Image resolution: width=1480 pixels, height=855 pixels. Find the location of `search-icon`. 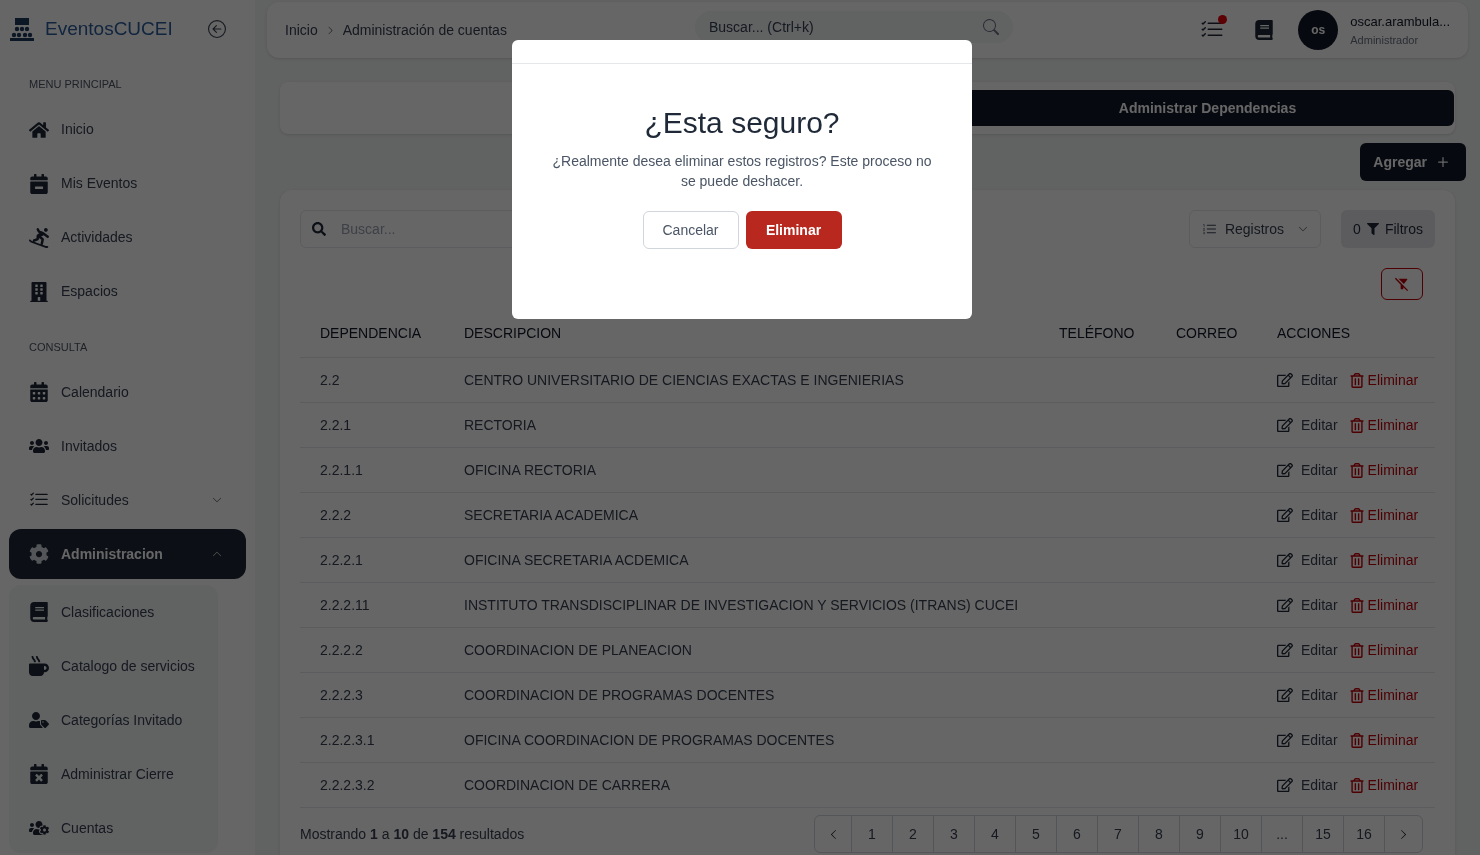

search-icon is located at coordinates (991, 27).